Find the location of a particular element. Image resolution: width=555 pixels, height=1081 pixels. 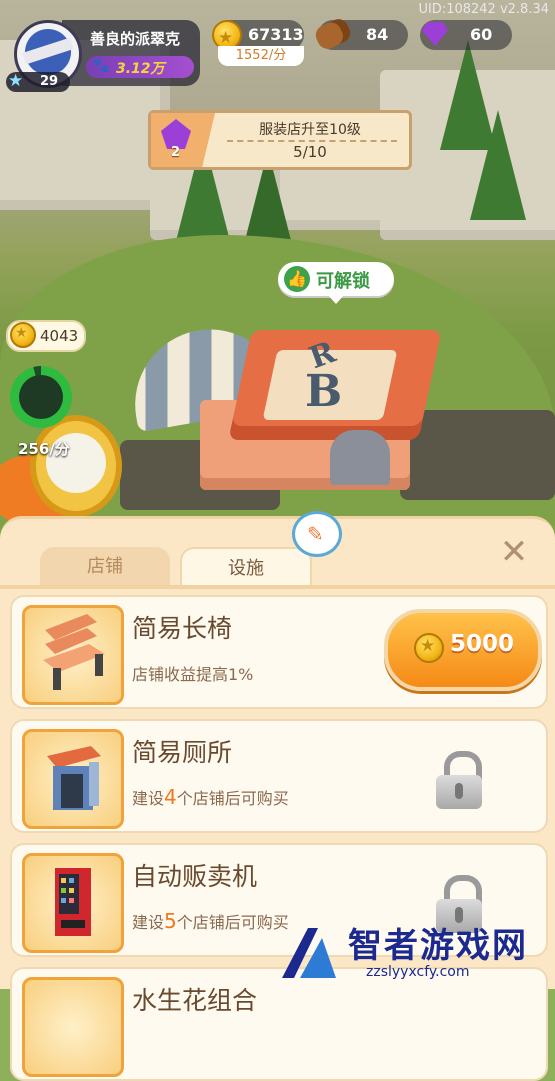

quest-title: 服装店升至10级 is located at coordinates (310, 130).